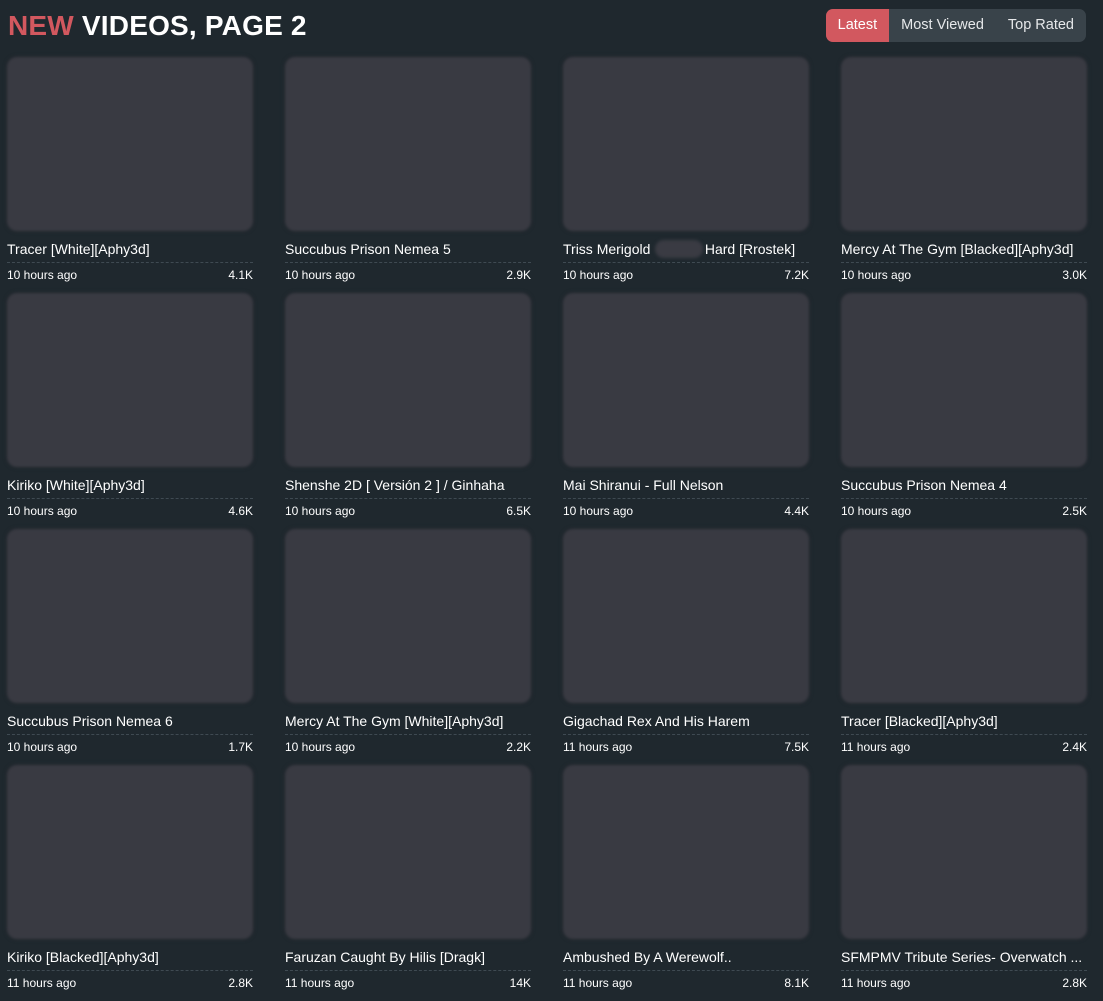 Image resolution: width=1103 pixels, height=1001 pixels. Describe the element at coordinates (130, 249) in the screenshot. I see `video-title: Tracer [White][Aphy3d]` at that location.